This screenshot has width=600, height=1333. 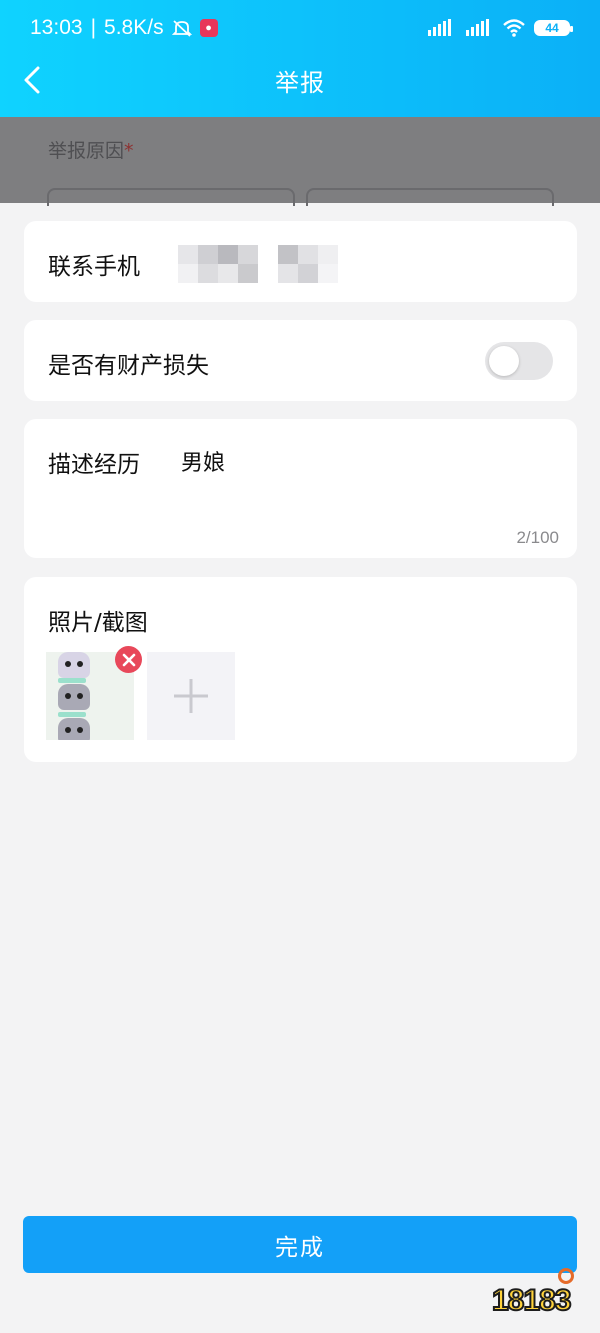 What do you see at coordinates (300, 28) in the screenshot?
I see `status-bar: 13:03 | 5.8K/s ● 44` at bounding box center [300, 28].